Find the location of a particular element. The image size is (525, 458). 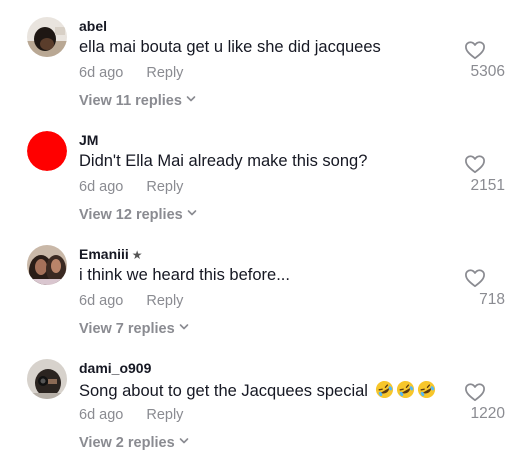

view-replies-label: View 11 replies is located at coordinates (130, 101).